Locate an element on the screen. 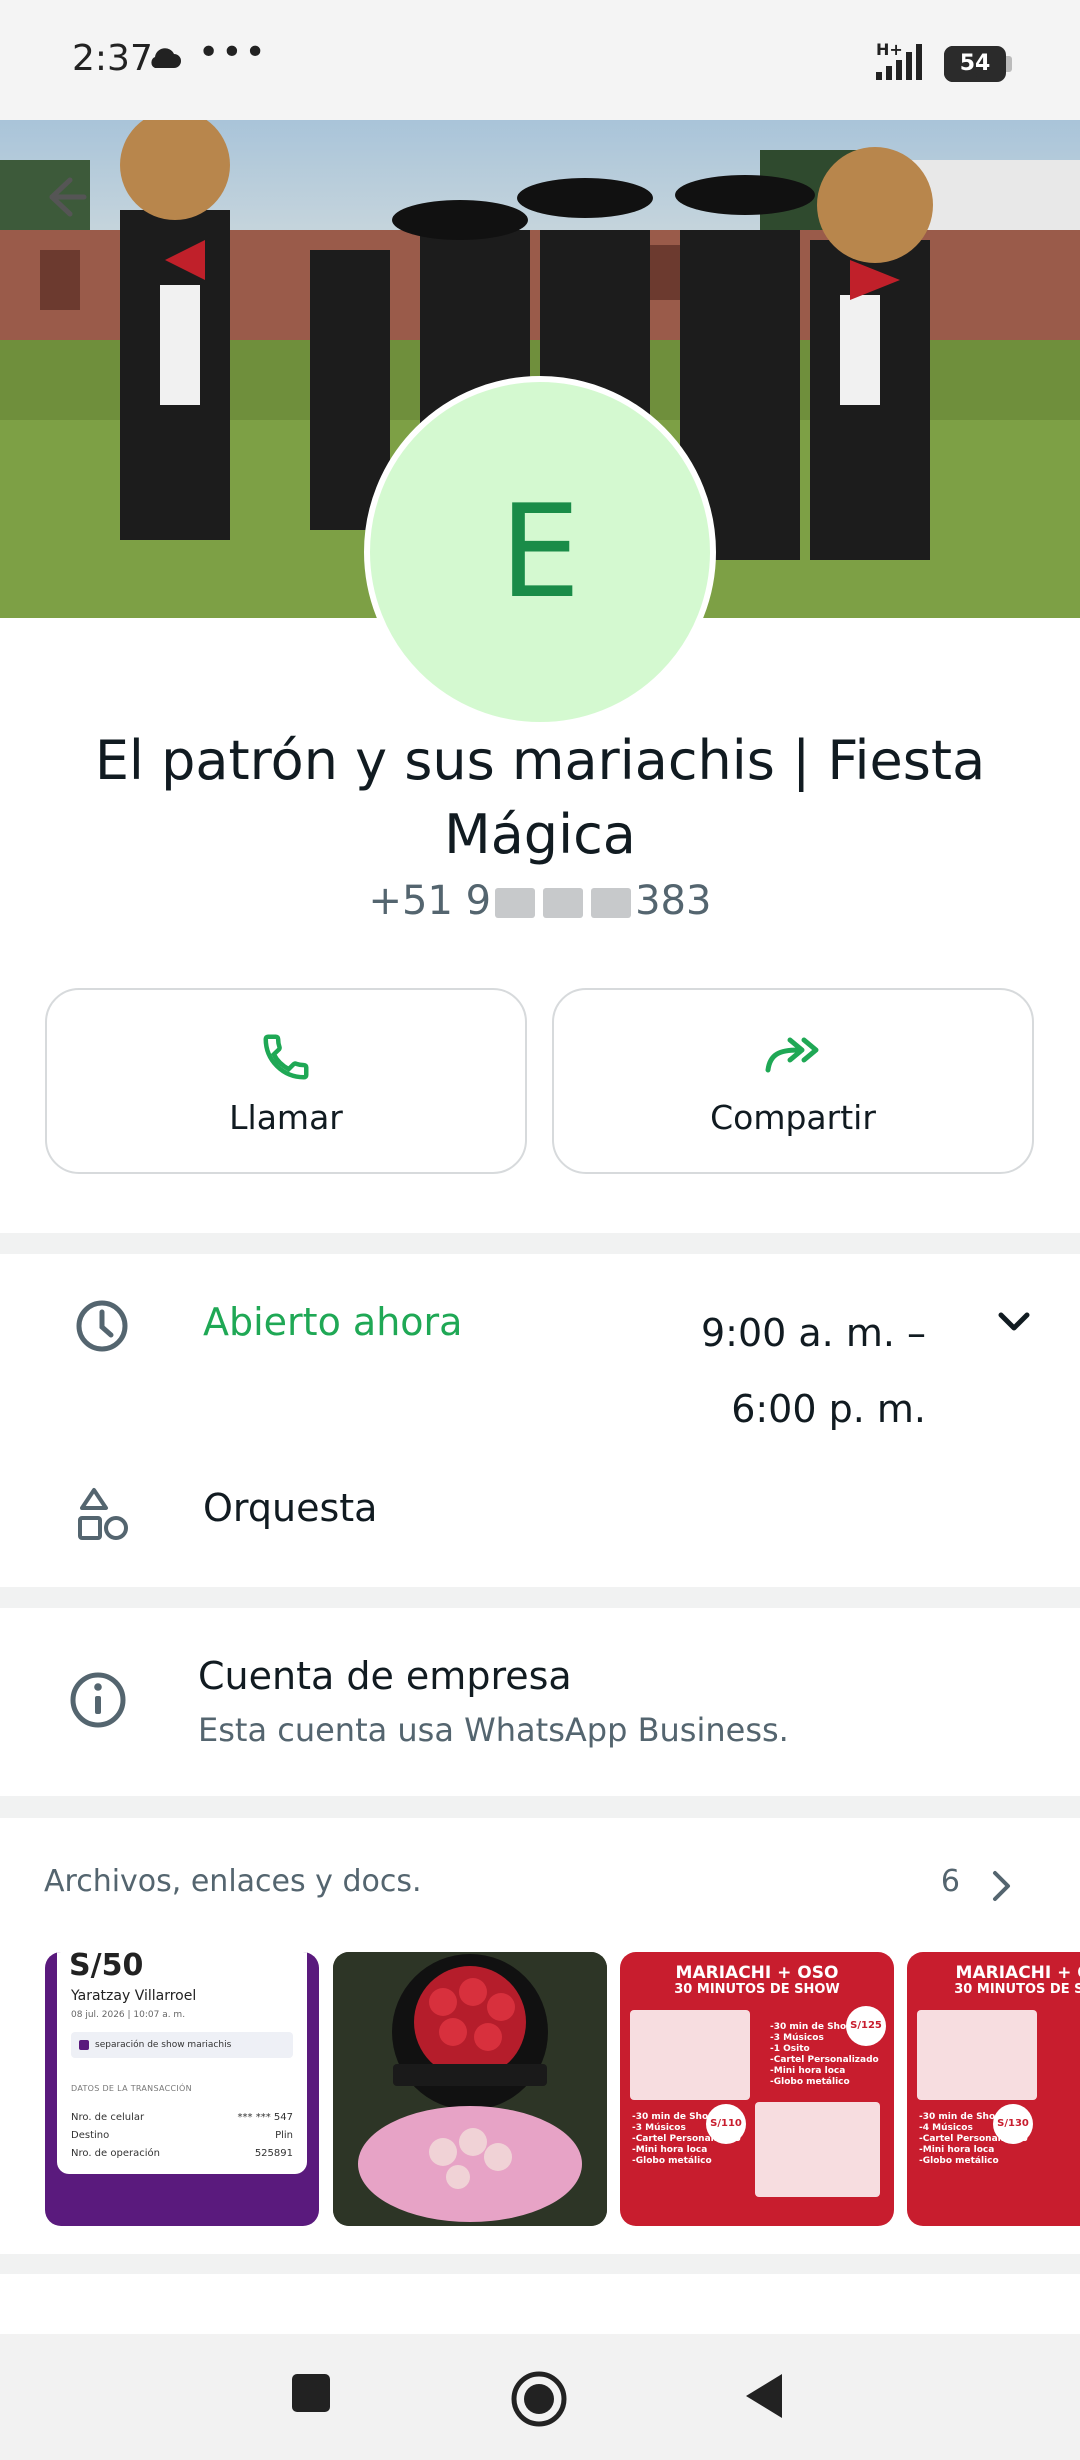 Image resolution: width=1080 pixels, height=2460 pixels. home-icon is located at coordinates (539, 2401).